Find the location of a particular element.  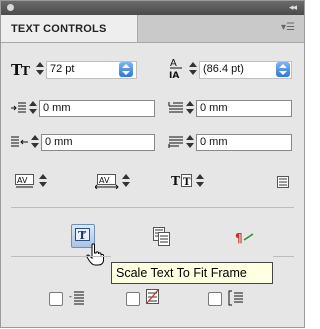

tooltip: Scale Text To Fit Frame is located at coordinates (192, 273).